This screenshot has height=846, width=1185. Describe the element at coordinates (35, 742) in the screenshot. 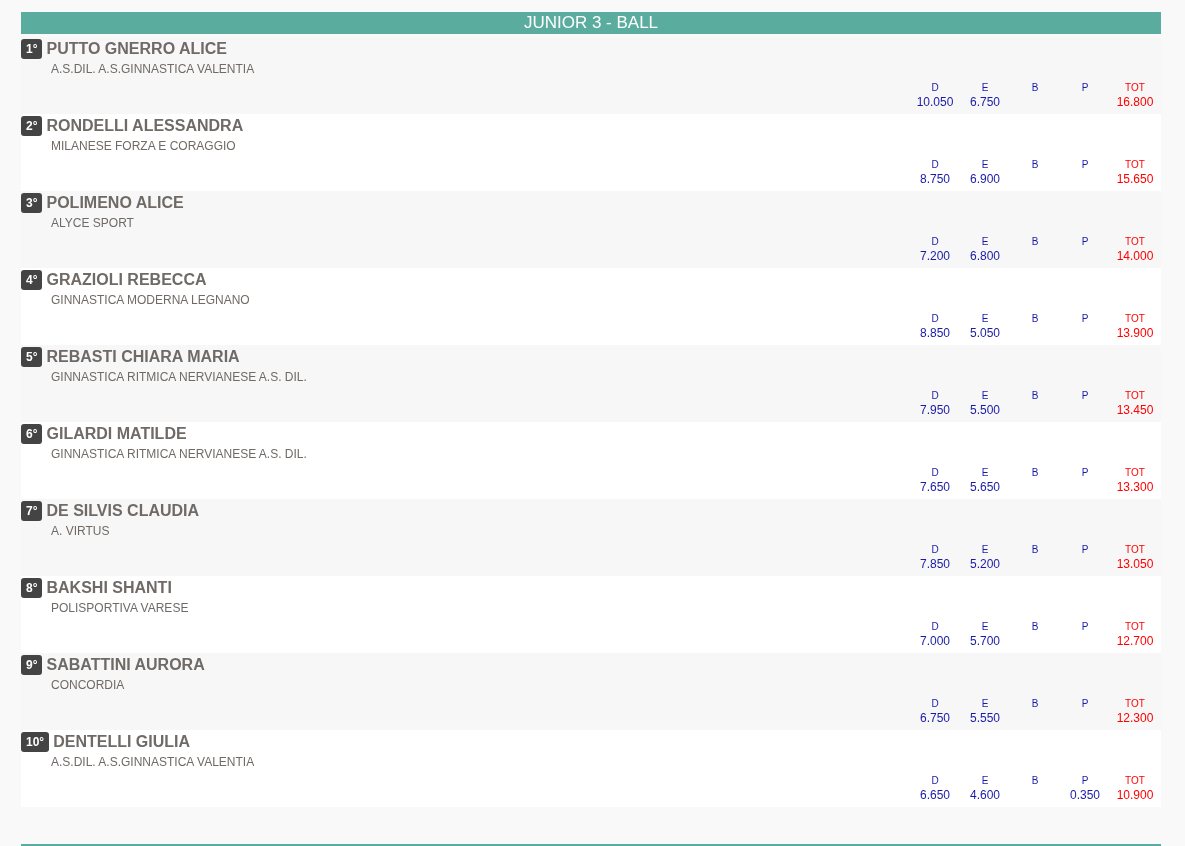

I see `rank-badge: 10°` at that location.